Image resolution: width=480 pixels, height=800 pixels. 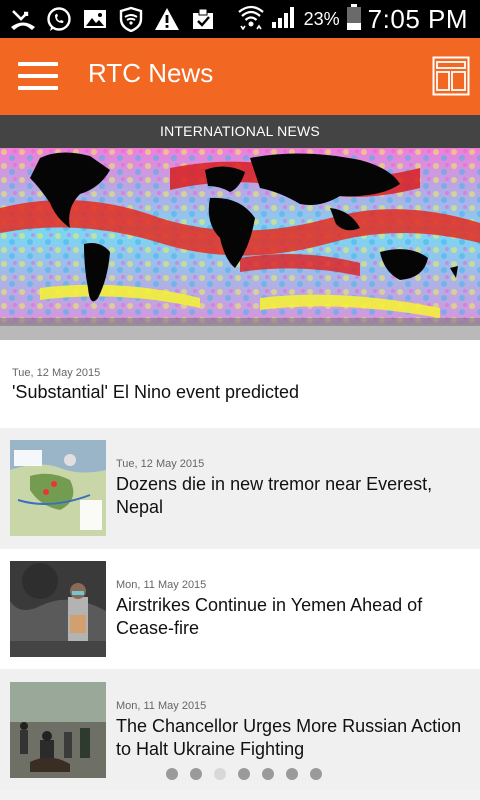 What do you see at coordinates (240, 76) in the screenshot?
I see `app-bar: RTC News` at bounding box center [240, 76].